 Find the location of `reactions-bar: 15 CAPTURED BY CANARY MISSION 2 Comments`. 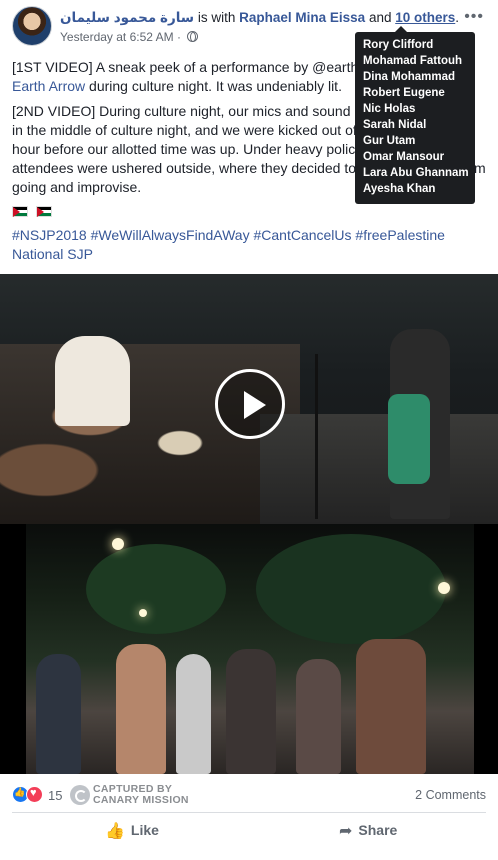

reactions-bar: 15 CAPTURED BY CANARY MISSION 2 Comments is located at coordinates (249, 794).